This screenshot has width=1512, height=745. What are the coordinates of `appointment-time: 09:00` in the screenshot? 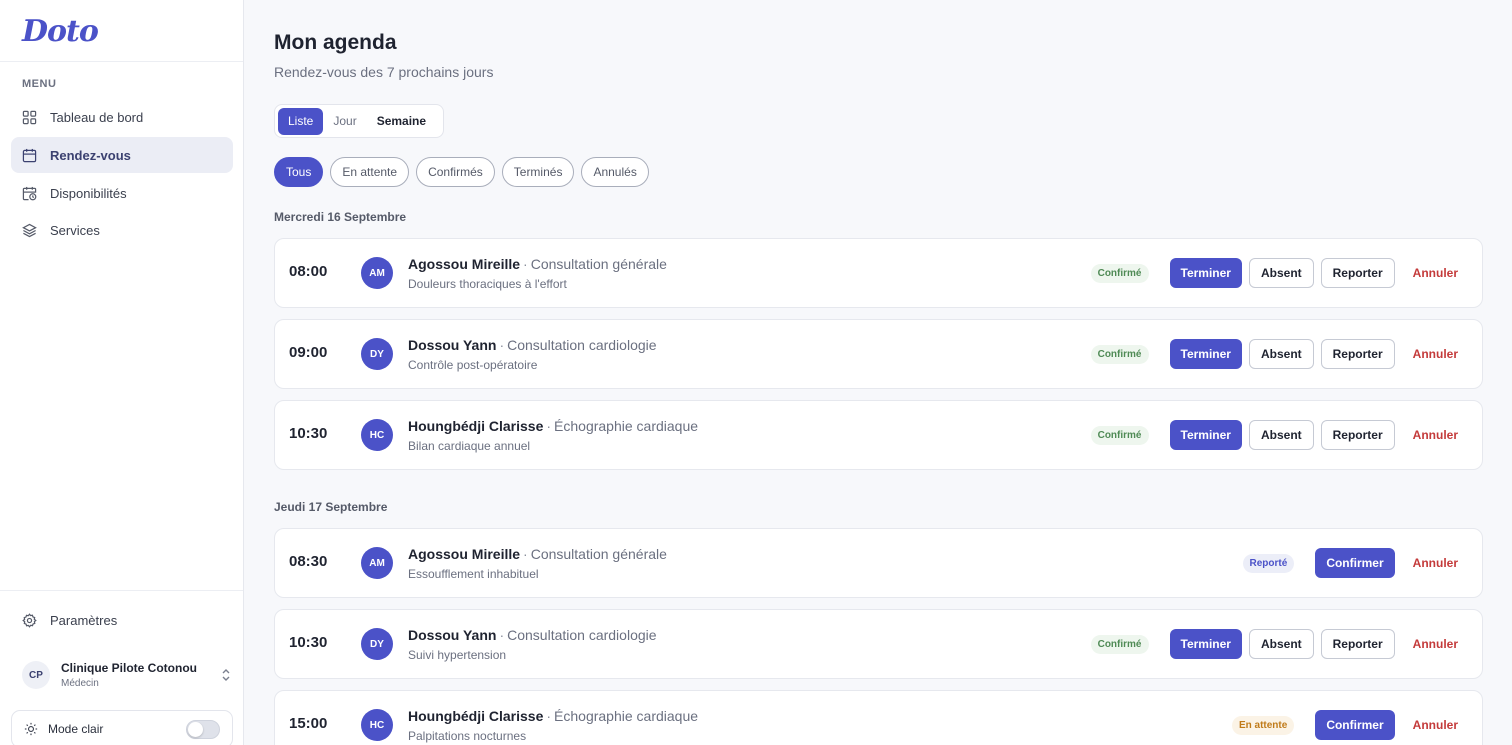 It's located at (308, 352).